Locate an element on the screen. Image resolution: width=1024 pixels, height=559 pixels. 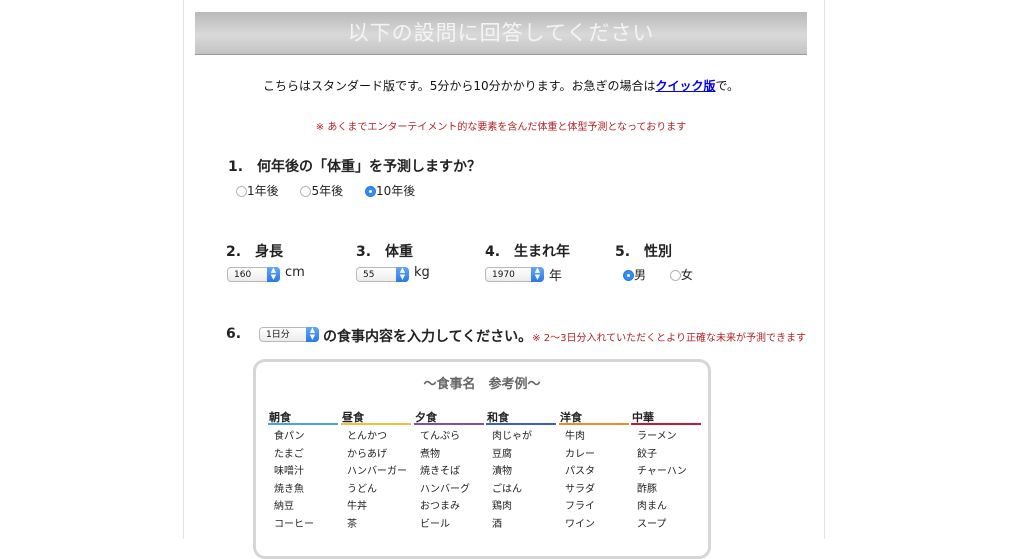
meal-item: ハンバーガー is located at coordinates (377, 471).